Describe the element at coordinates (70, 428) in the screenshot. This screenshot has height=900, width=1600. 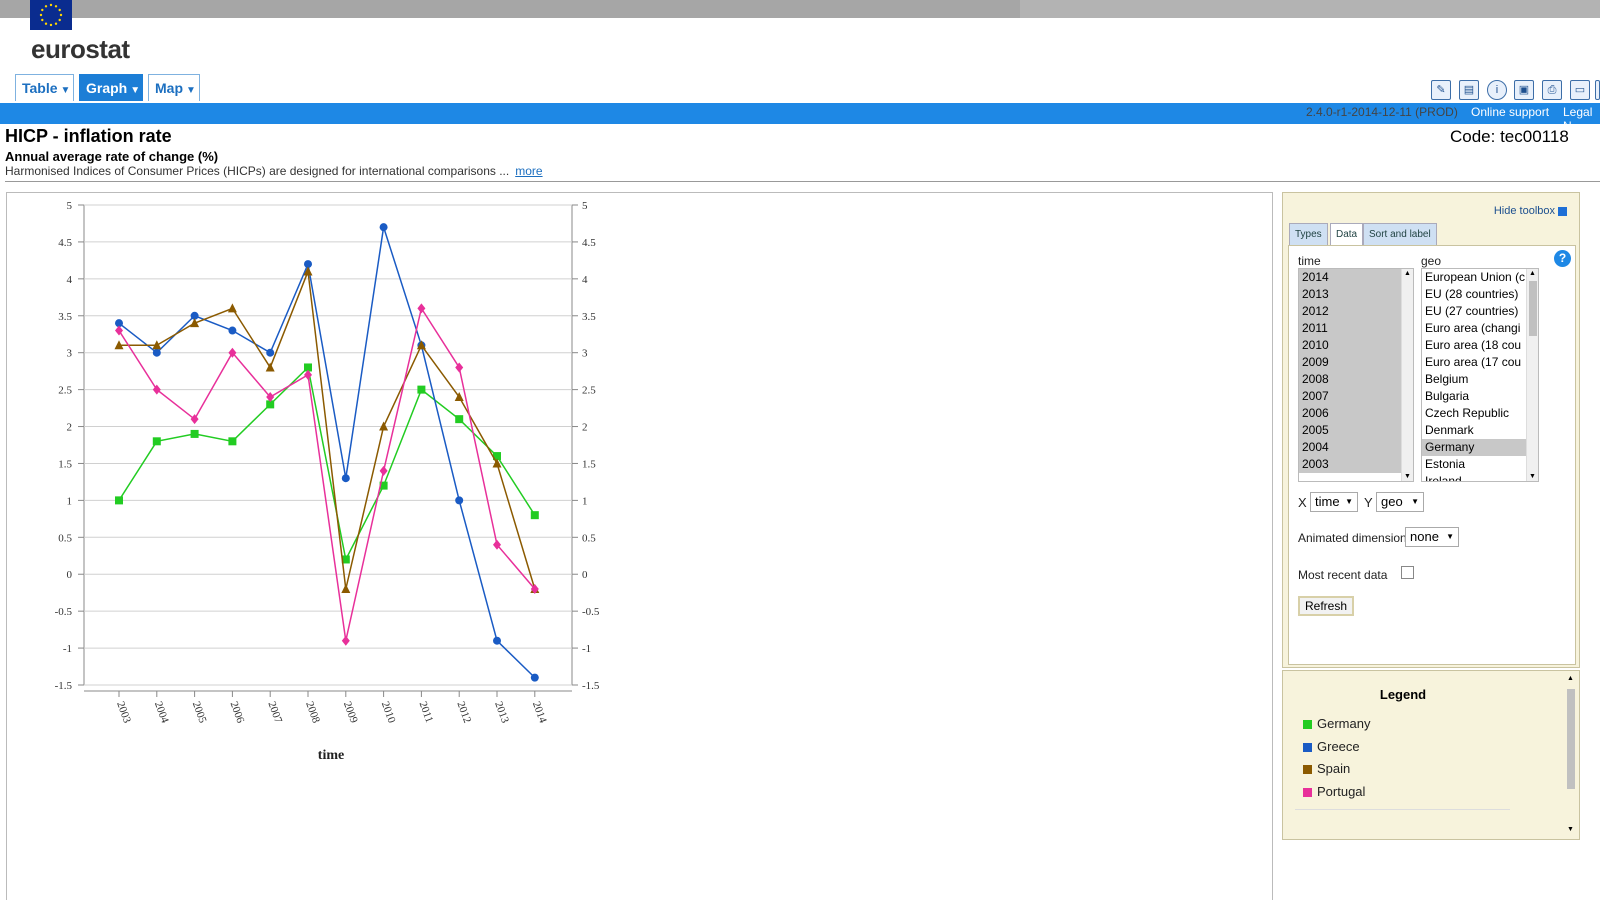
I see `y-tick-label-left: 2` at that location.